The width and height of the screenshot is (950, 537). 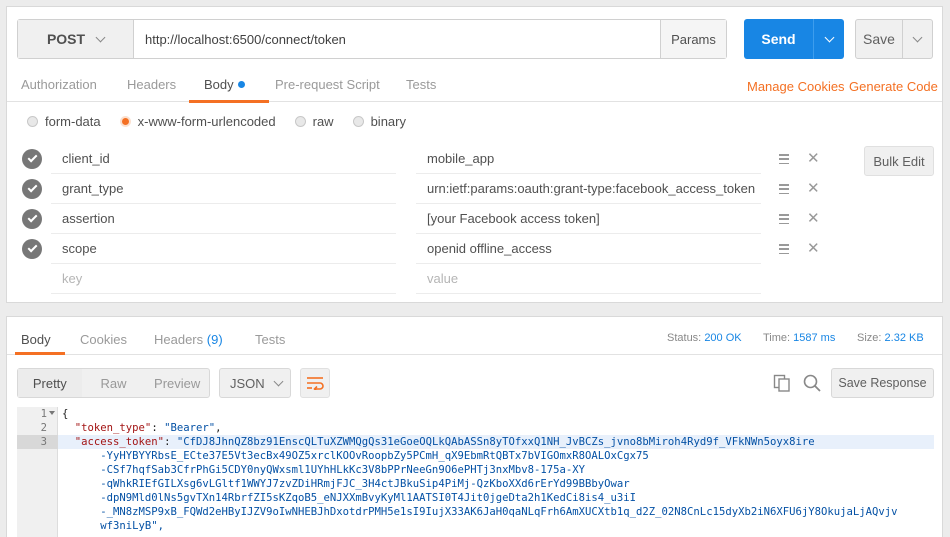 I want to click on save-options-button, so click(x=917, y=39).